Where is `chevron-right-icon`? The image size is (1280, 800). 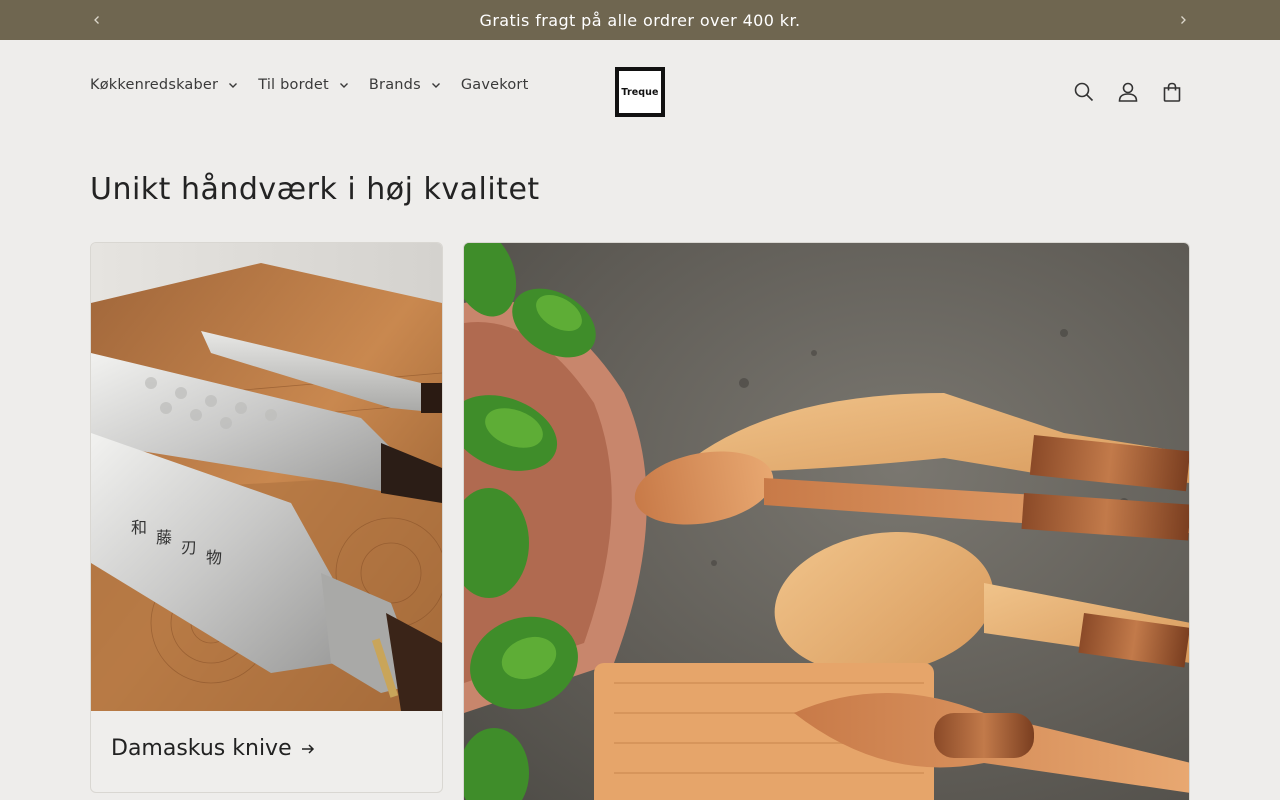
chevron-right-icon is located at coordinates (1183, 20).